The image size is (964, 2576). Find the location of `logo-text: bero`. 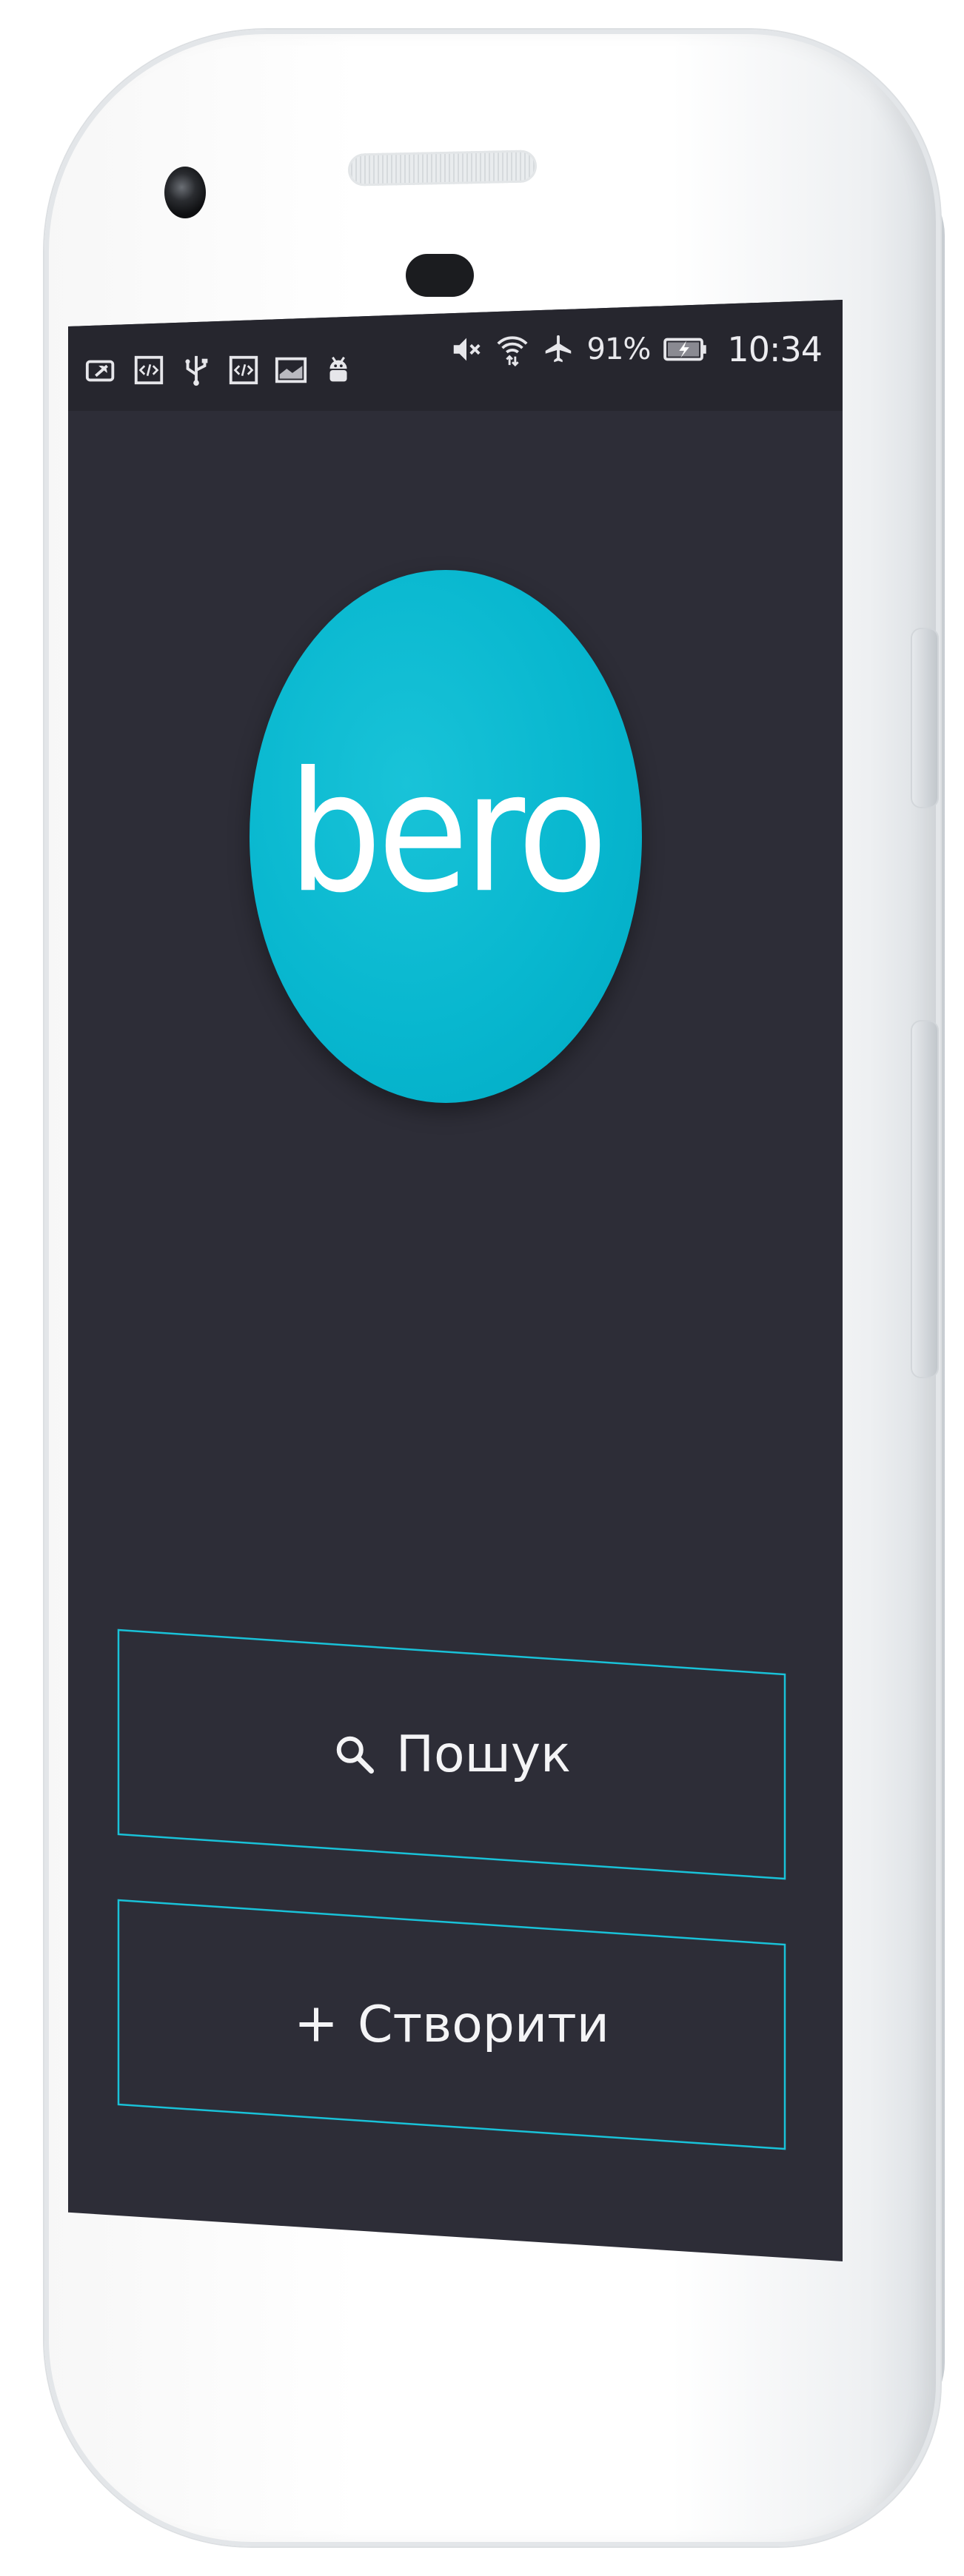

logo-text: bero is located at coordinates (448, 833).